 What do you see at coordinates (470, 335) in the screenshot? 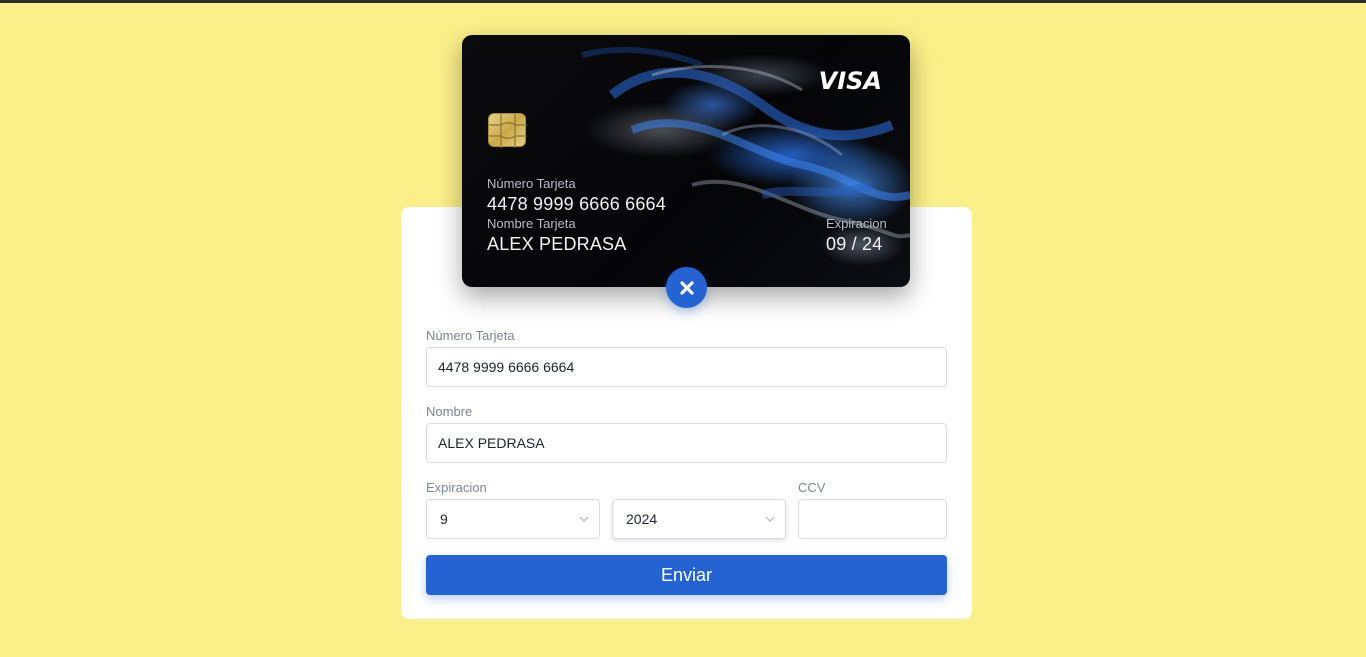
I see `card-number-field-label: Número Tarjeta` at bounding box center [470, 335].